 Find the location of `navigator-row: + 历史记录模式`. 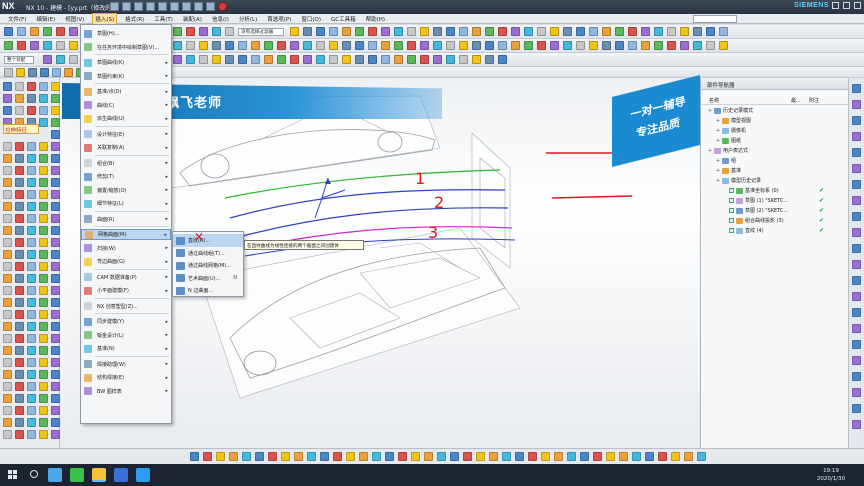

navigator-row: + 历史记录模式 is located at coordinates (775, 110).